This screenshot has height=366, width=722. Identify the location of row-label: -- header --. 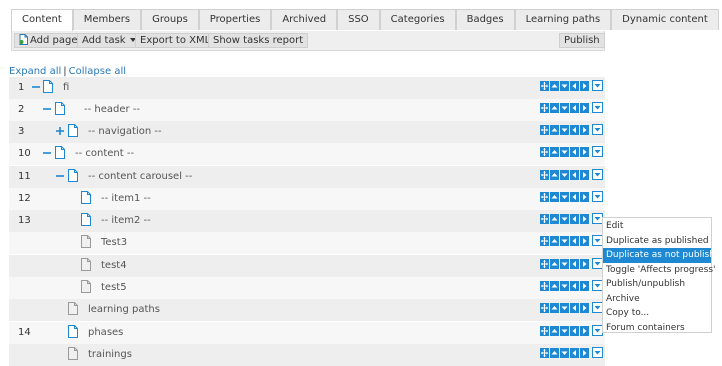
(112, 109).